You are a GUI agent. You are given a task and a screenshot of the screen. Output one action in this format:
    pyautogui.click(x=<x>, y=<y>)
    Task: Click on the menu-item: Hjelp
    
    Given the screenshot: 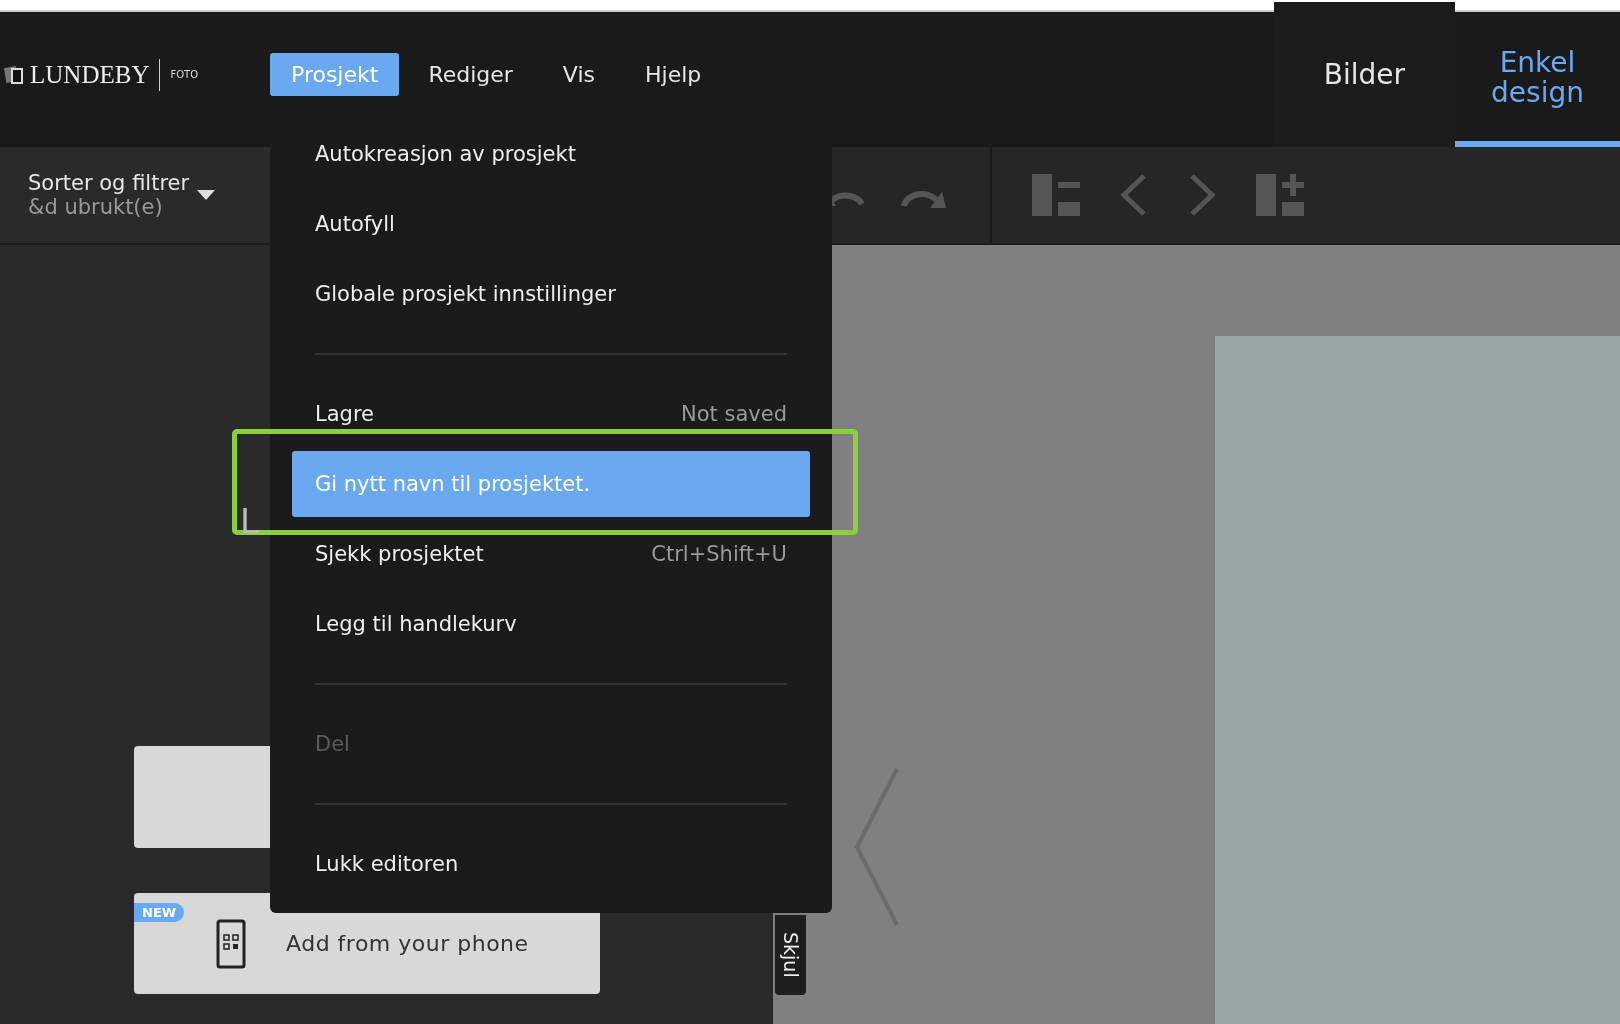 What is the action you would take?
    pyautogui.click(x=673, y=74)
    